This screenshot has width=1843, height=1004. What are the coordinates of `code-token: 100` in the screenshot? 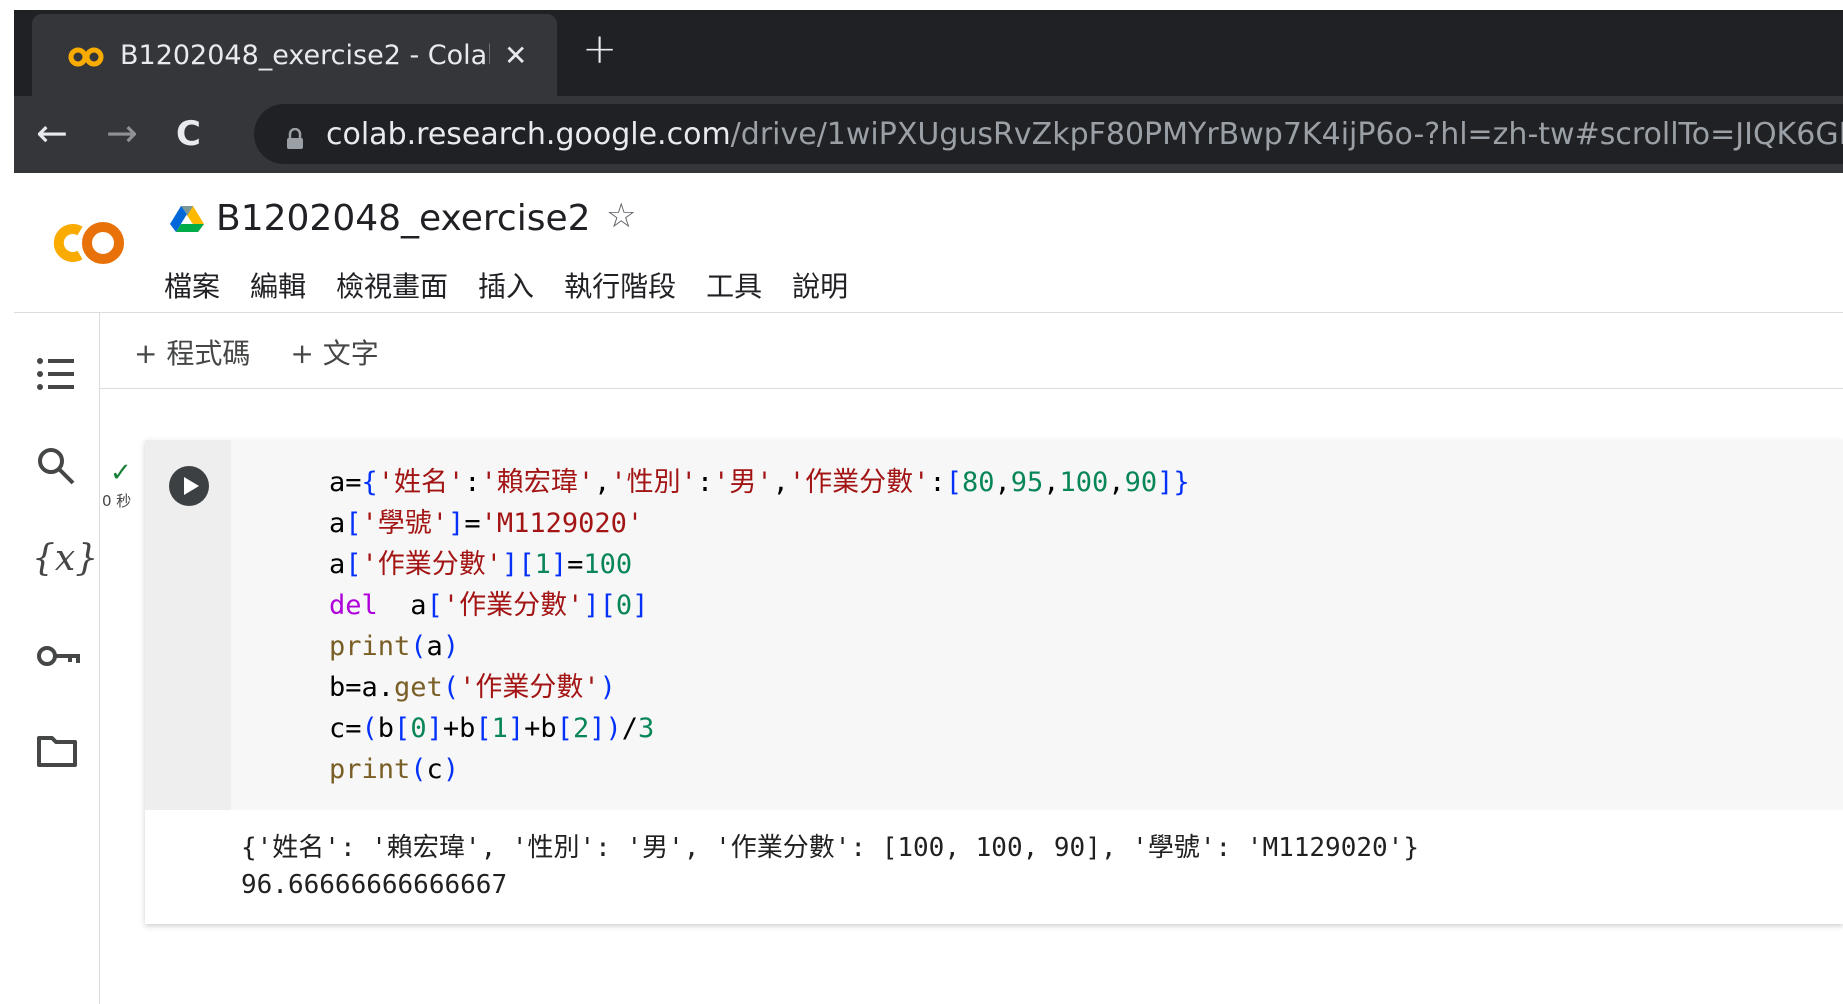 It's located at (1084, 482).